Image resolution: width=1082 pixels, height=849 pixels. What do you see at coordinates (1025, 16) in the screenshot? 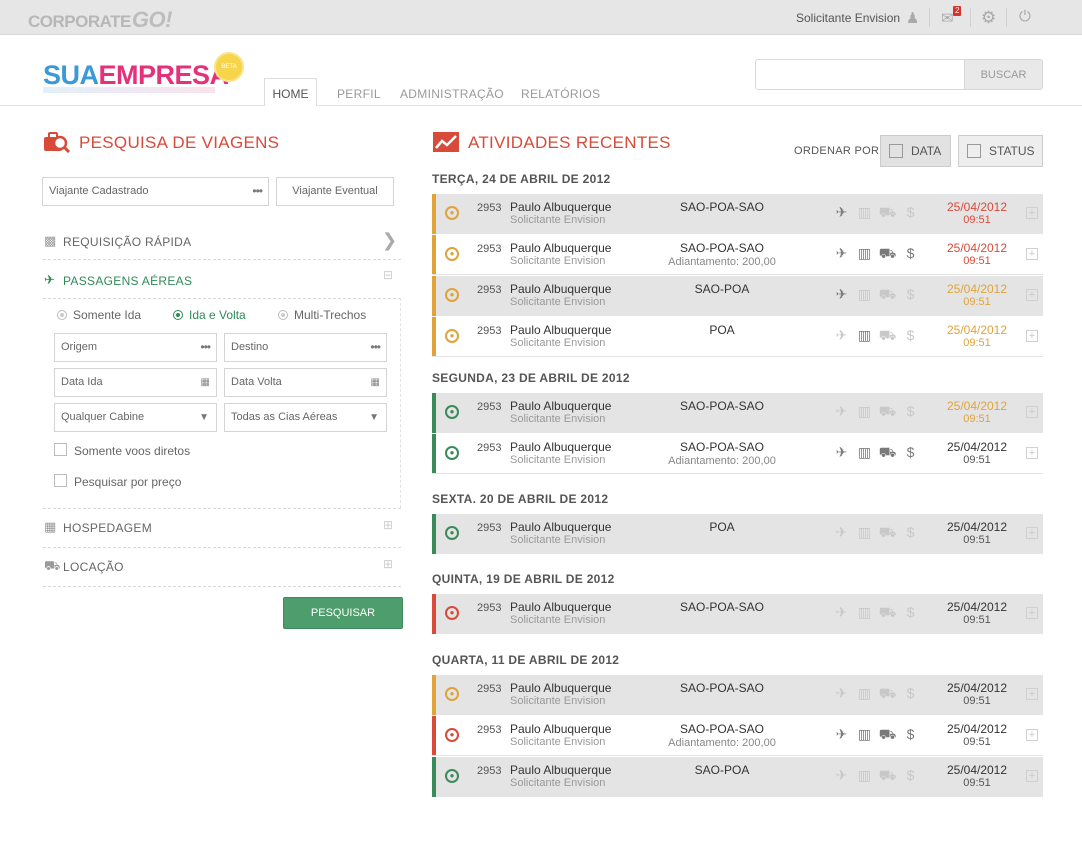
I see `power-icon: ⏻` at bounding box center [1025, 16].